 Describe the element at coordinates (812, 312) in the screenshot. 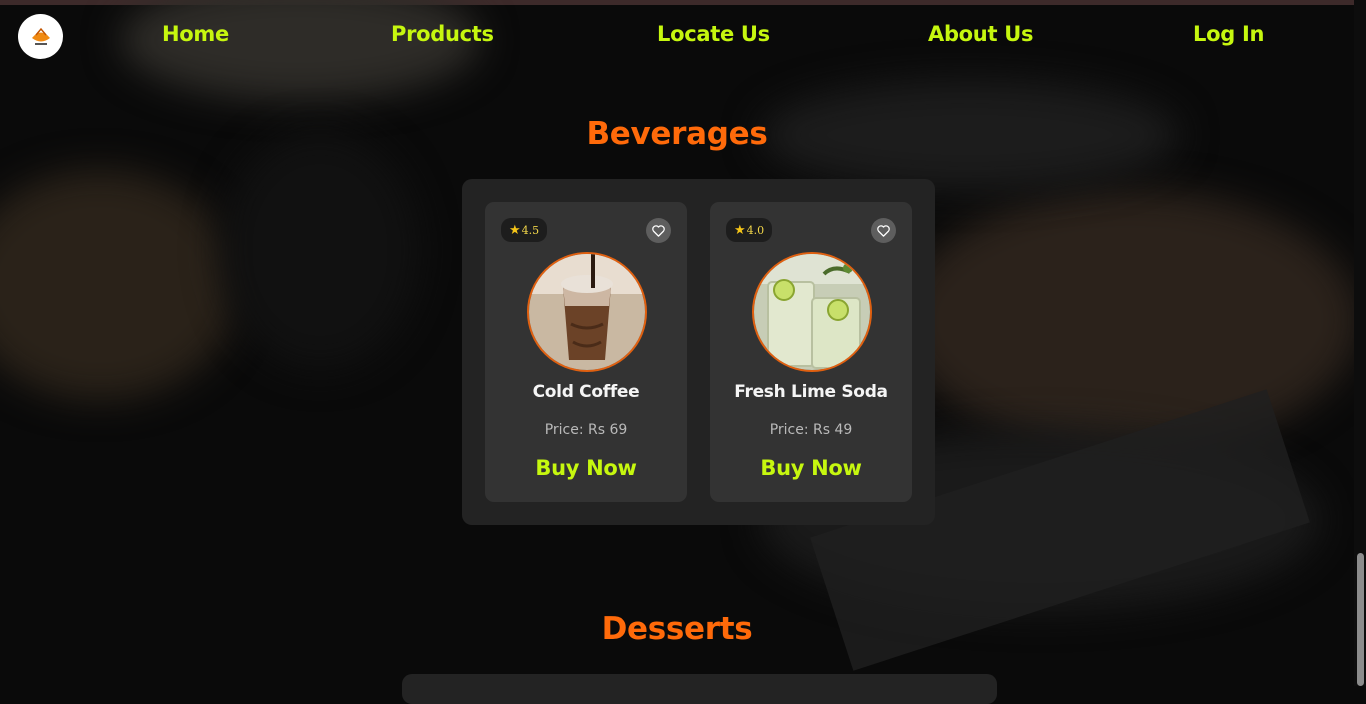

I see `lime-soda-image` at that location.